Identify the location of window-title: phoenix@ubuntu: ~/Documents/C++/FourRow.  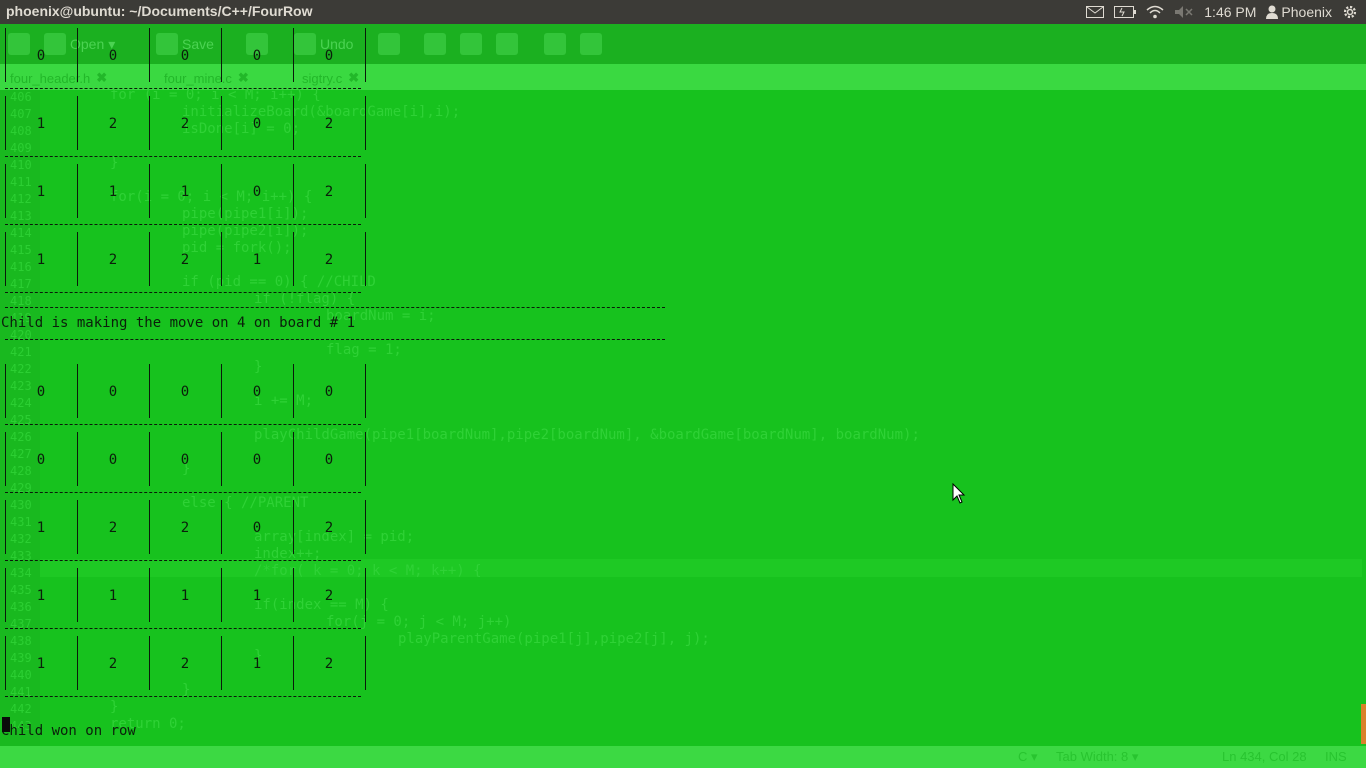
(159, 11).